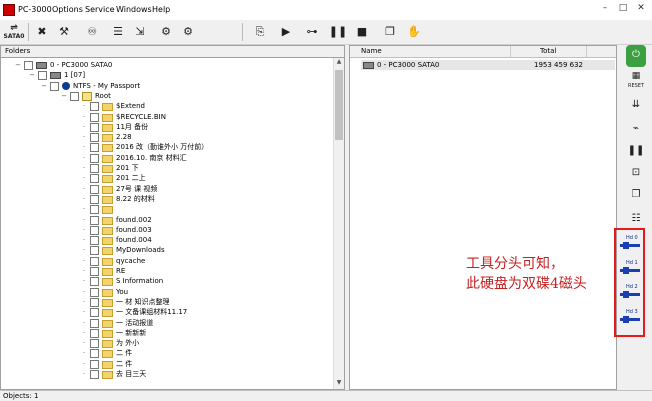 This screenshot has height=401, width=652. Describe the element at coordinates (122, 281) in the screenshot. I see `tree-node: · S Information` at that location.